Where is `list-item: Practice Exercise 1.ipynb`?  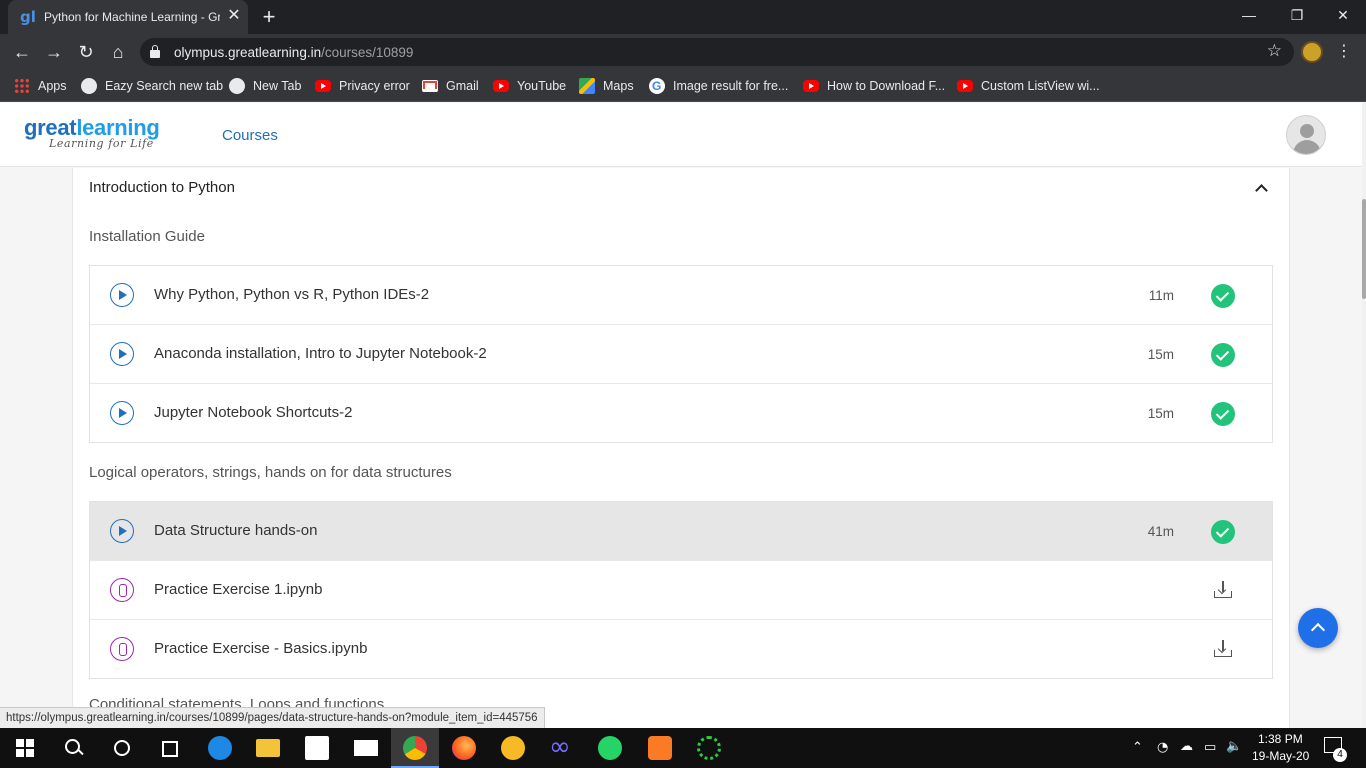
list-item: Practice Exercise 1.ipynb is located at coordinates (681, 590).